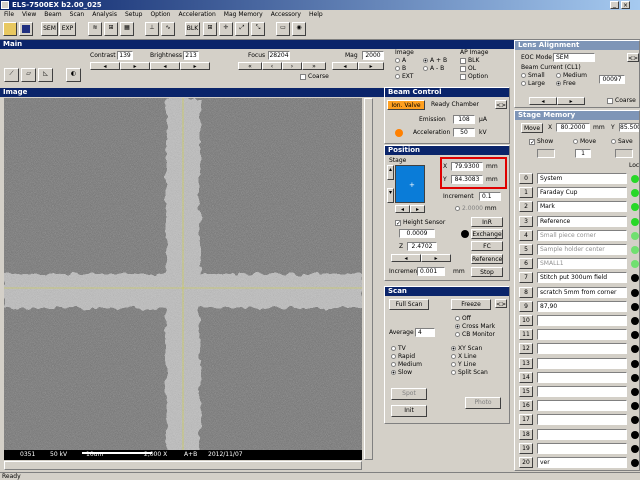 The height and width of the screenshot is (480, 640). Describe the element at coordinates (526, 406) in the screenshot. I see `memory-slot-button: 16` at that location.